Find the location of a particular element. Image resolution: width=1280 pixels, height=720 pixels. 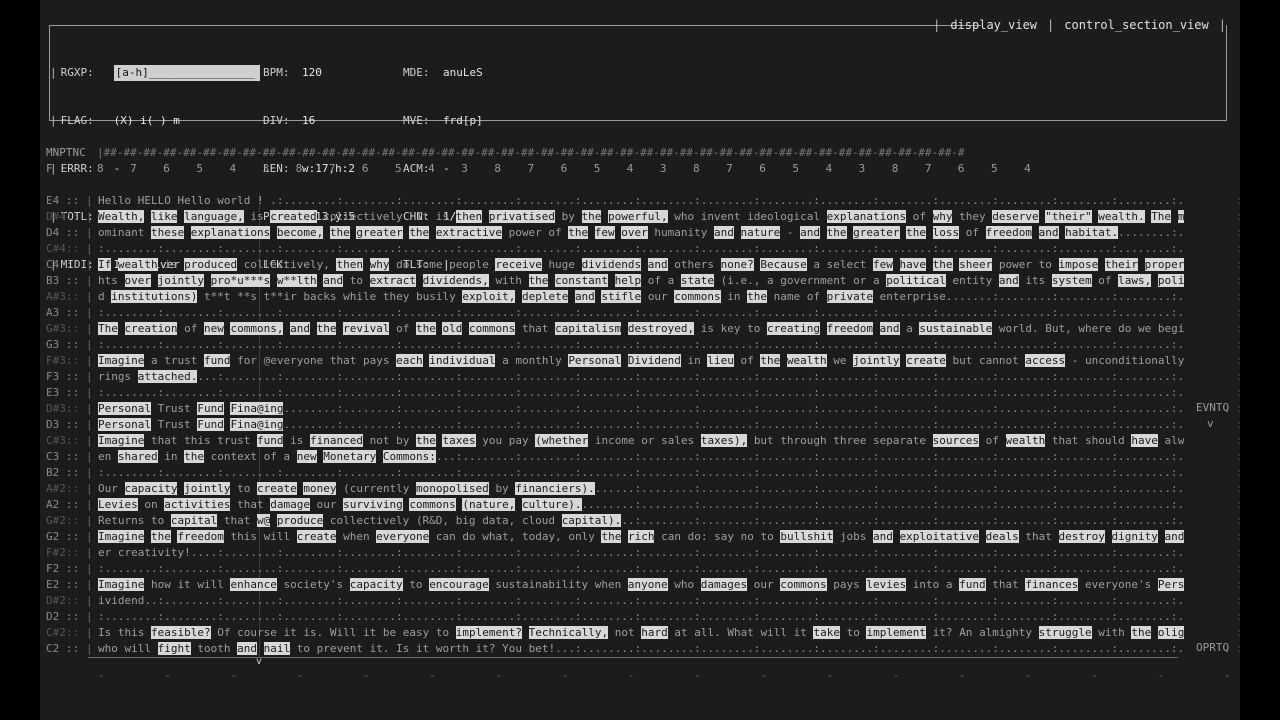

mde-value: anuLeS is located at coordinates (463, 72).